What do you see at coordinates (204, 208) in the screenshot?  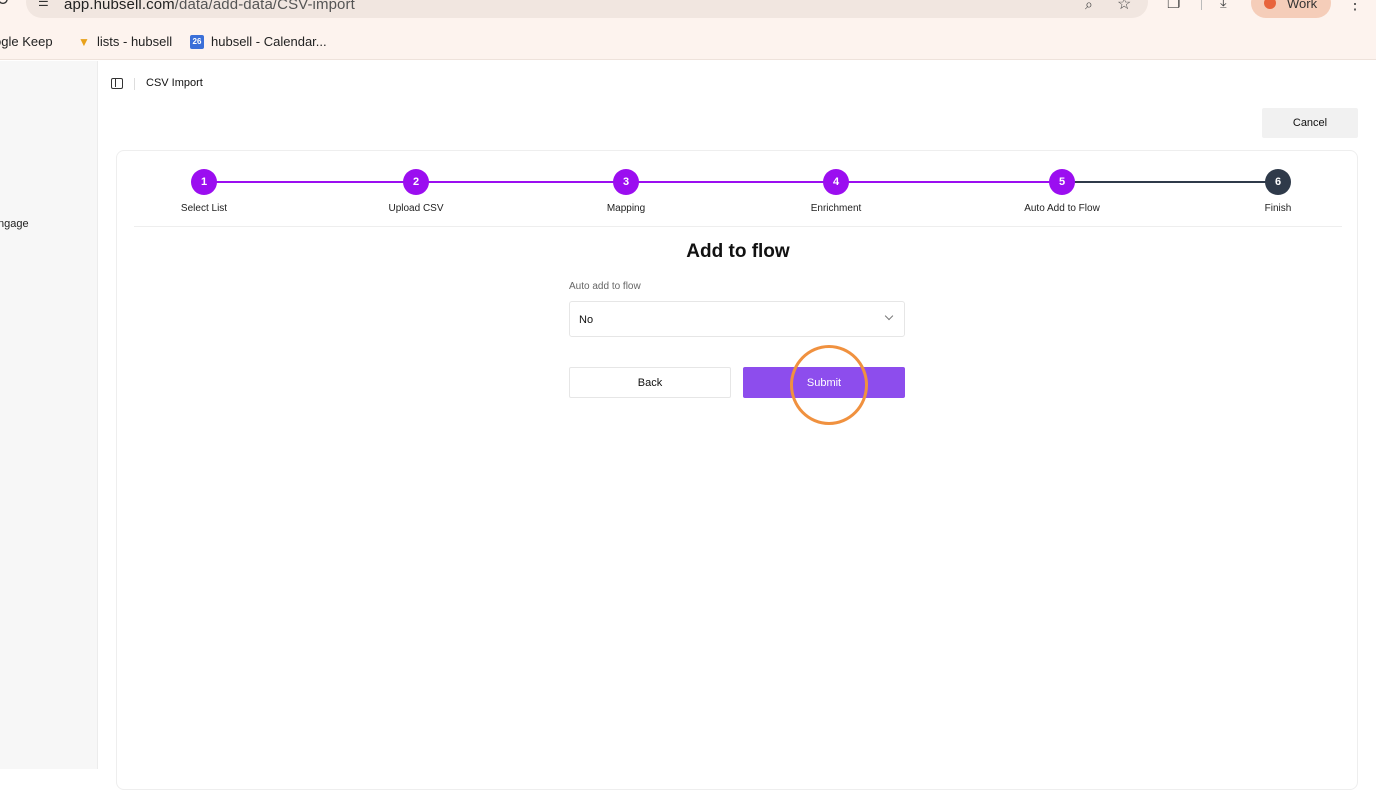 I see `step-1-label: Select List` at bounding box center [204, 208].